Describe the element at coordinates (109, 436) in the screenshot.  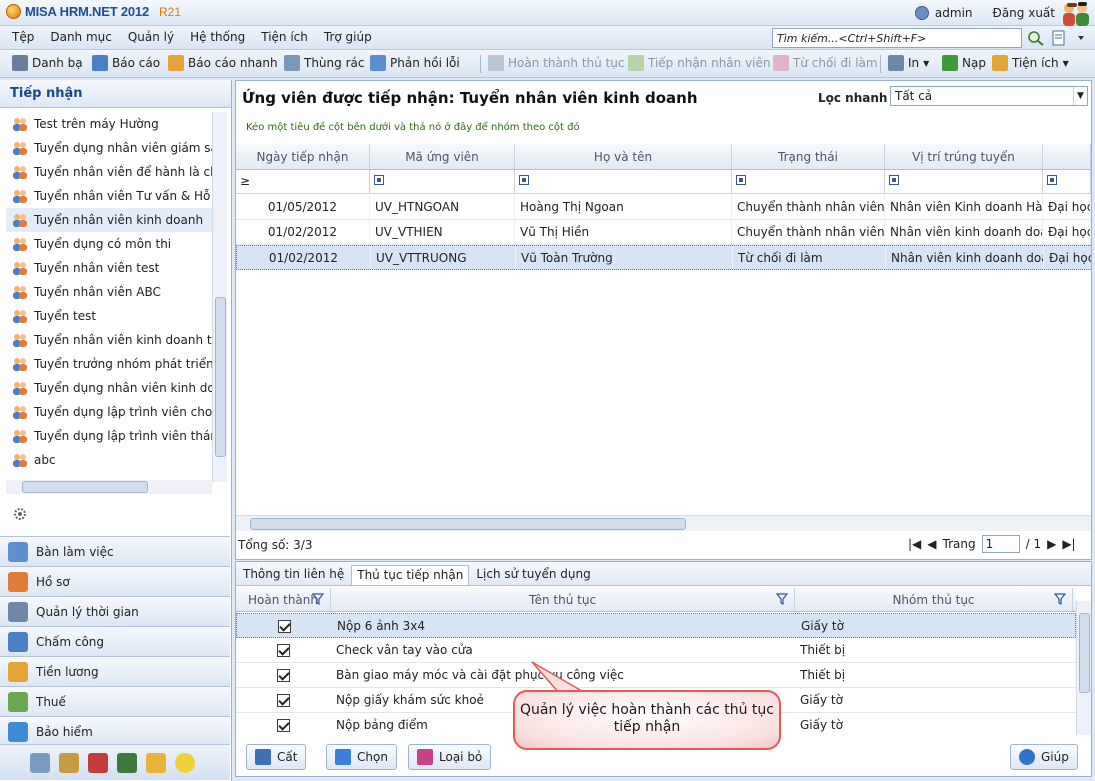
I see `tree-item: Tuyển dụng lập trình viên tháng` at that location.